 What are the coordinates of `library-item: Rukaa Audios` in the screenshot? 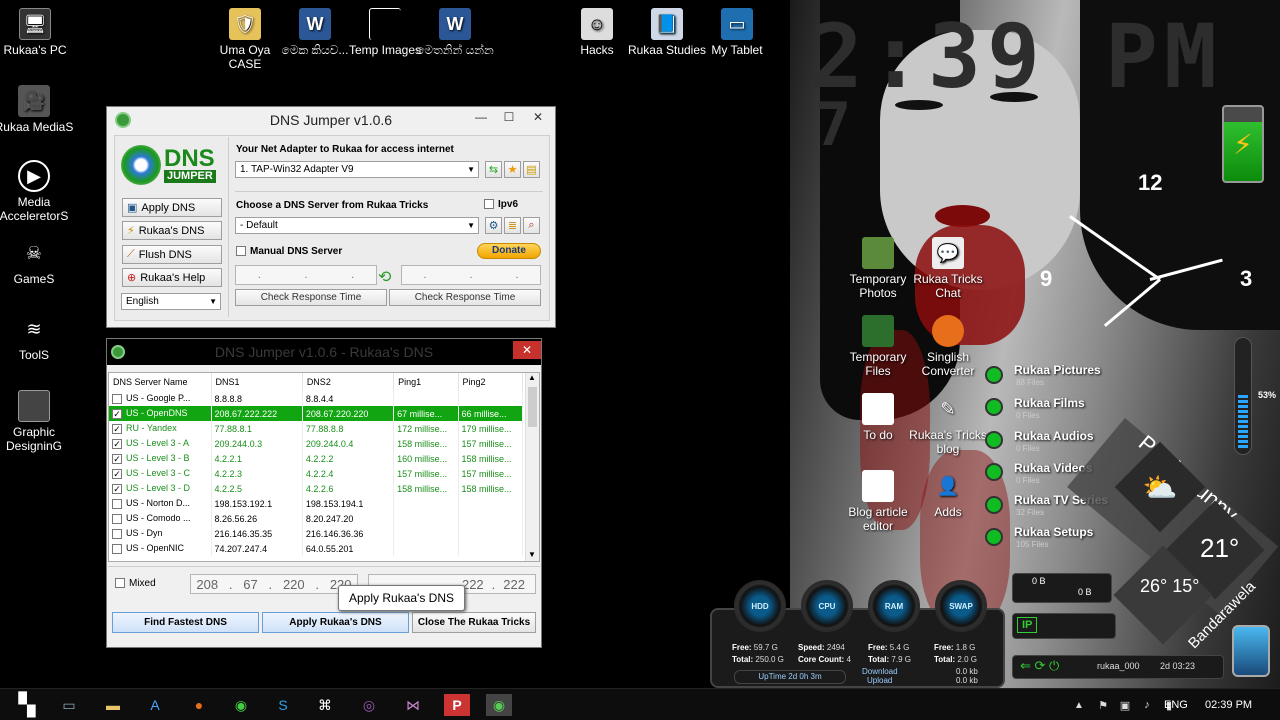 It's located at (1054, 436).